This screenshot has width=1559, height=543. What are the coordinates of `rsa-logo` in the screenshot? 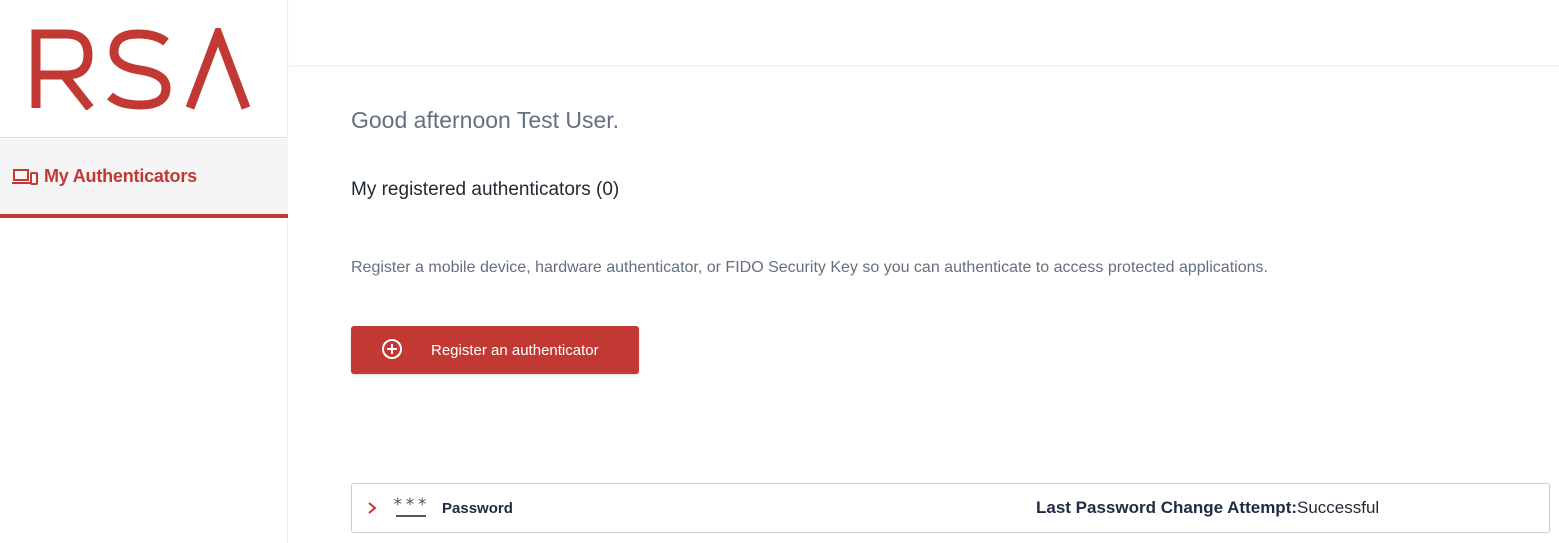 It's located at (141, 69).